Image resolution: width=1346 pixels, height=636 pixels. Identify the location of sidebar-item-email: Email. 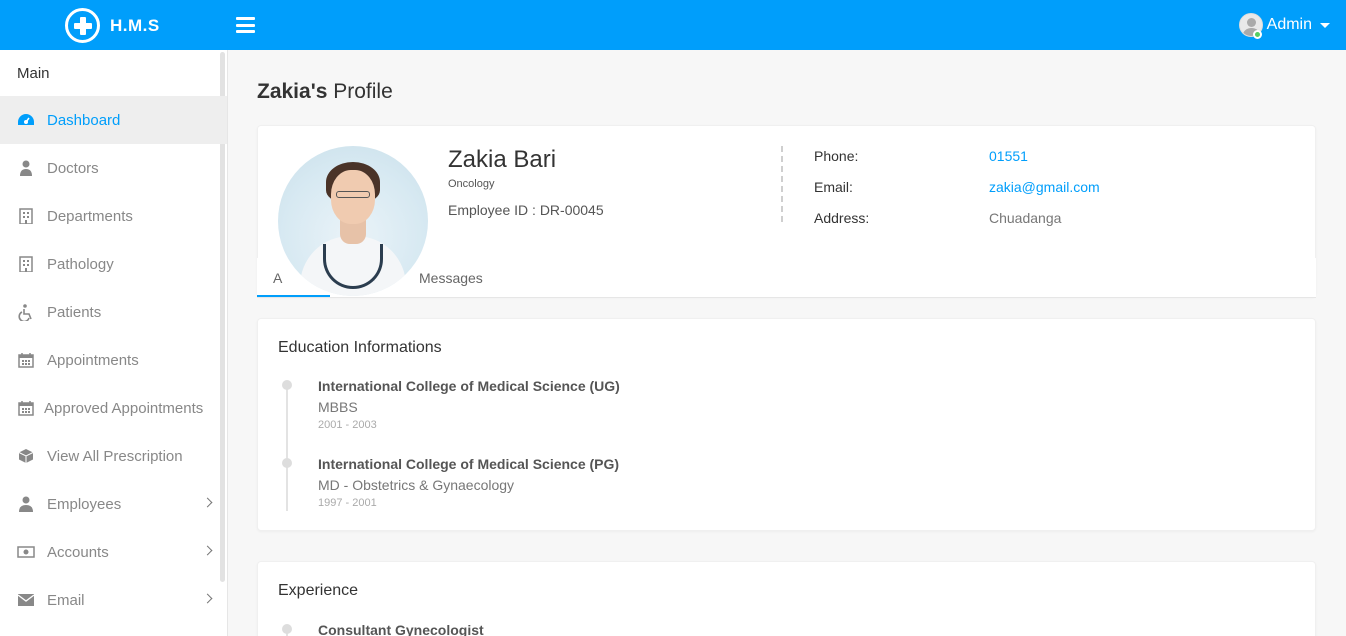
(113, 600).